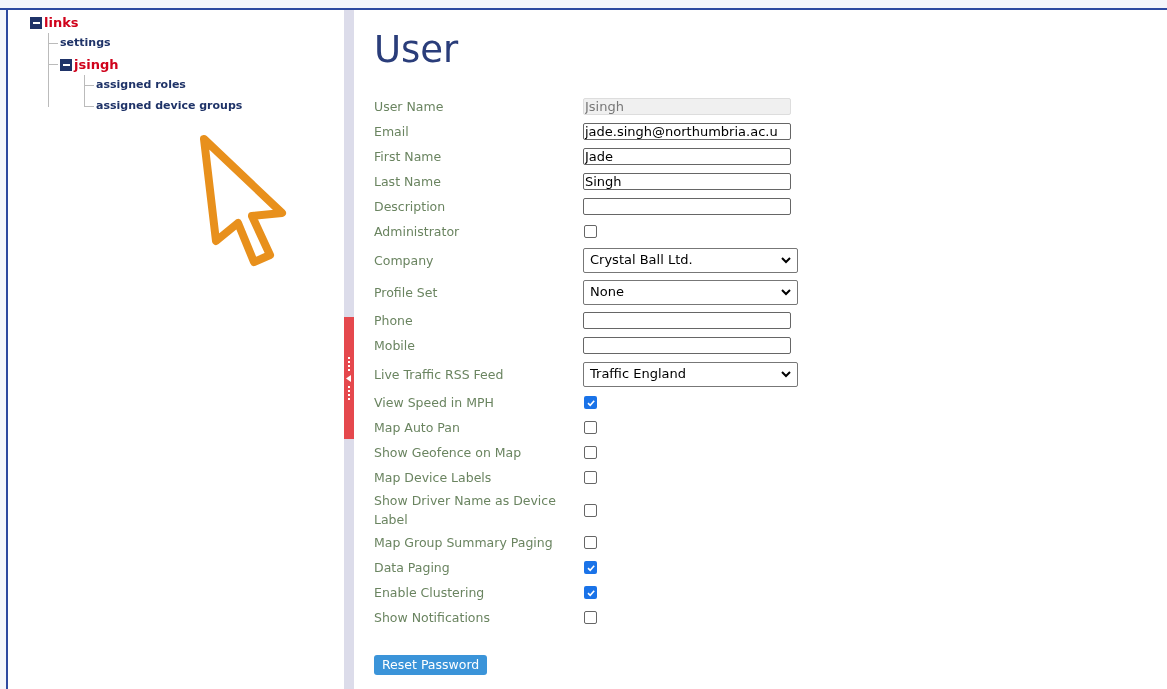 Image resolution: width=1167 pixels, height=689 pixels. Describe the element at coordinates (408, 157) in the screenshot. I see `field-label: First Name` at that location.